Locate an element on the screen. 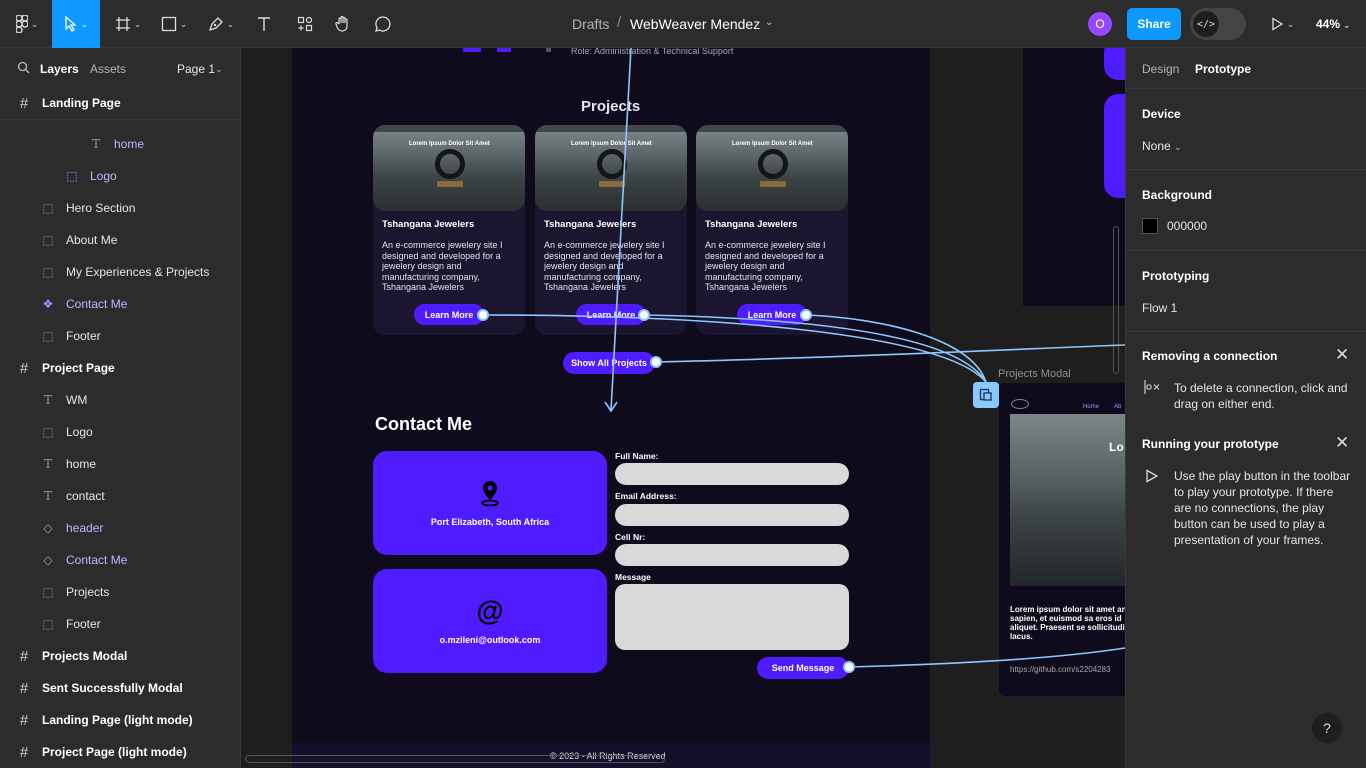 Image resolution: width=1366 pixels, height=768 pixels. layer-projects: ⬚ Projects is located at coordinates (120, 592).